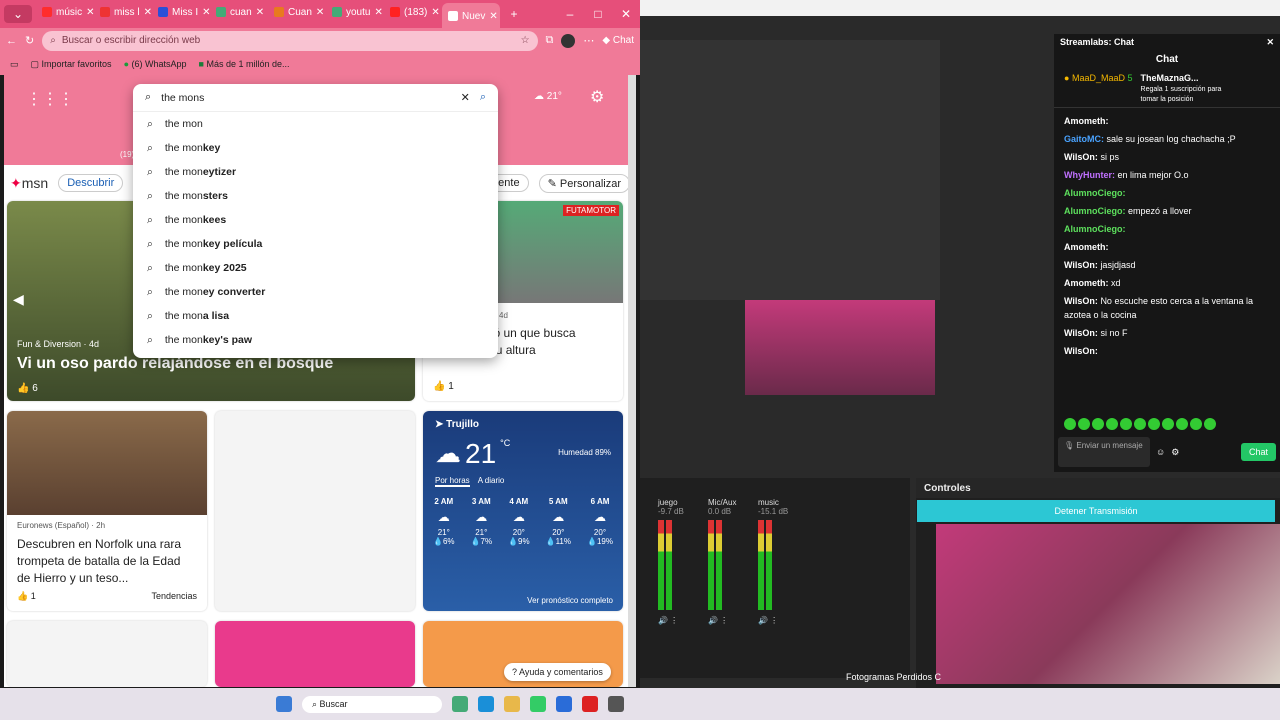 The height and width of the screenshot is (720, 1280). I want to click on search-suggestion: ⌕ the money converter, so click(315, 292).